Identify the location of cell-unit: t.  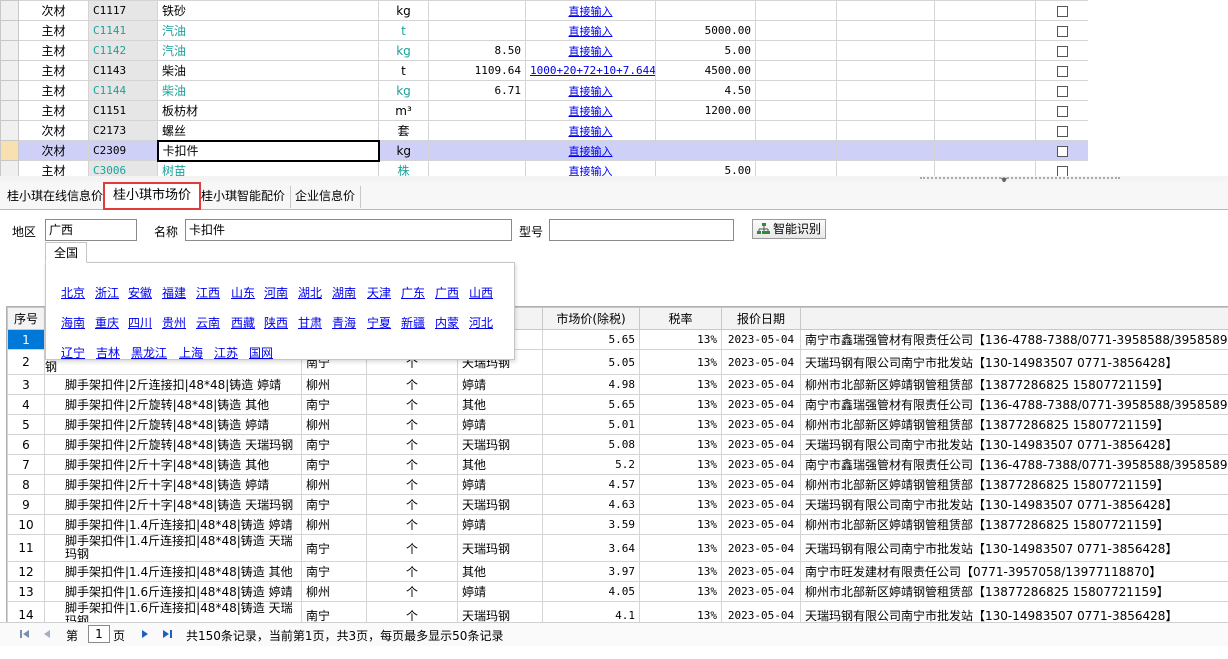
(403, 30).